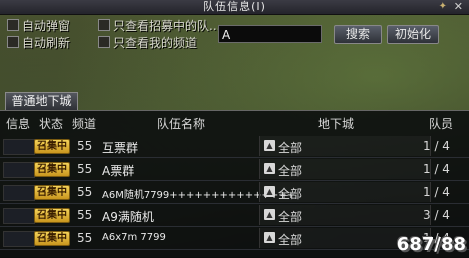 This screenshot has width=469, height=258. Describe the element at coordinates (51, 124) in the screenshot. I see `header-status: 状态` at that location.